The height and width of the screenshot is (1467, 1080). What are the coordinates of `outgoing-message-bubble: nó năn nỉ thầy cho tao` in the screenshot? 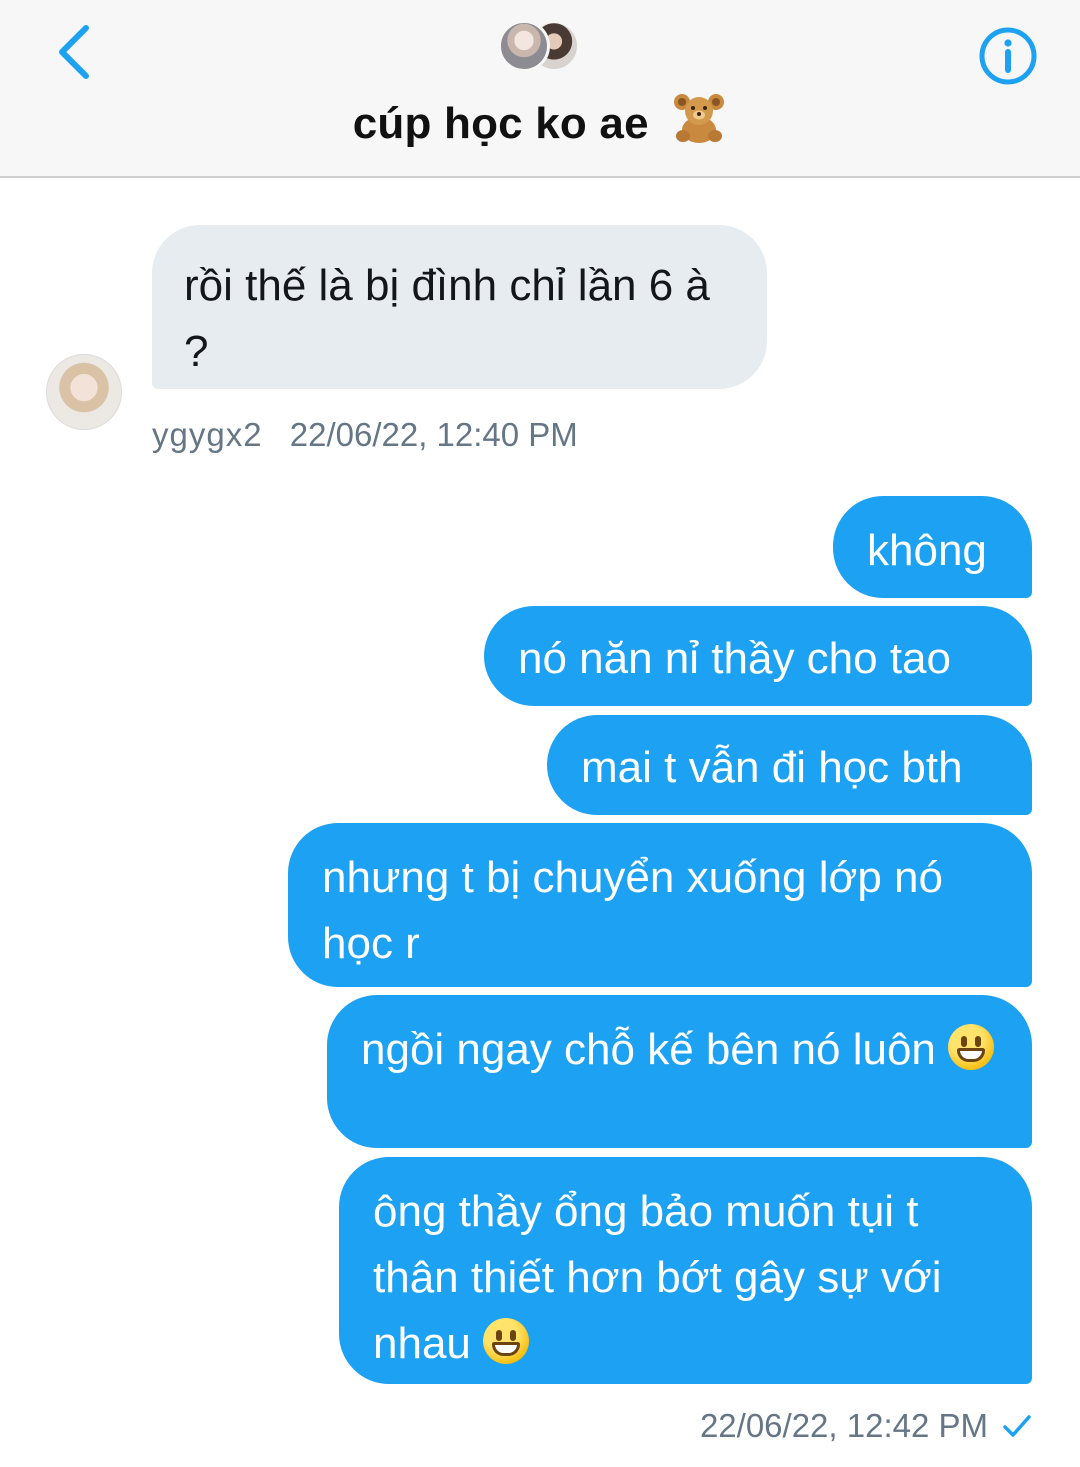 It's located at (758, 656).